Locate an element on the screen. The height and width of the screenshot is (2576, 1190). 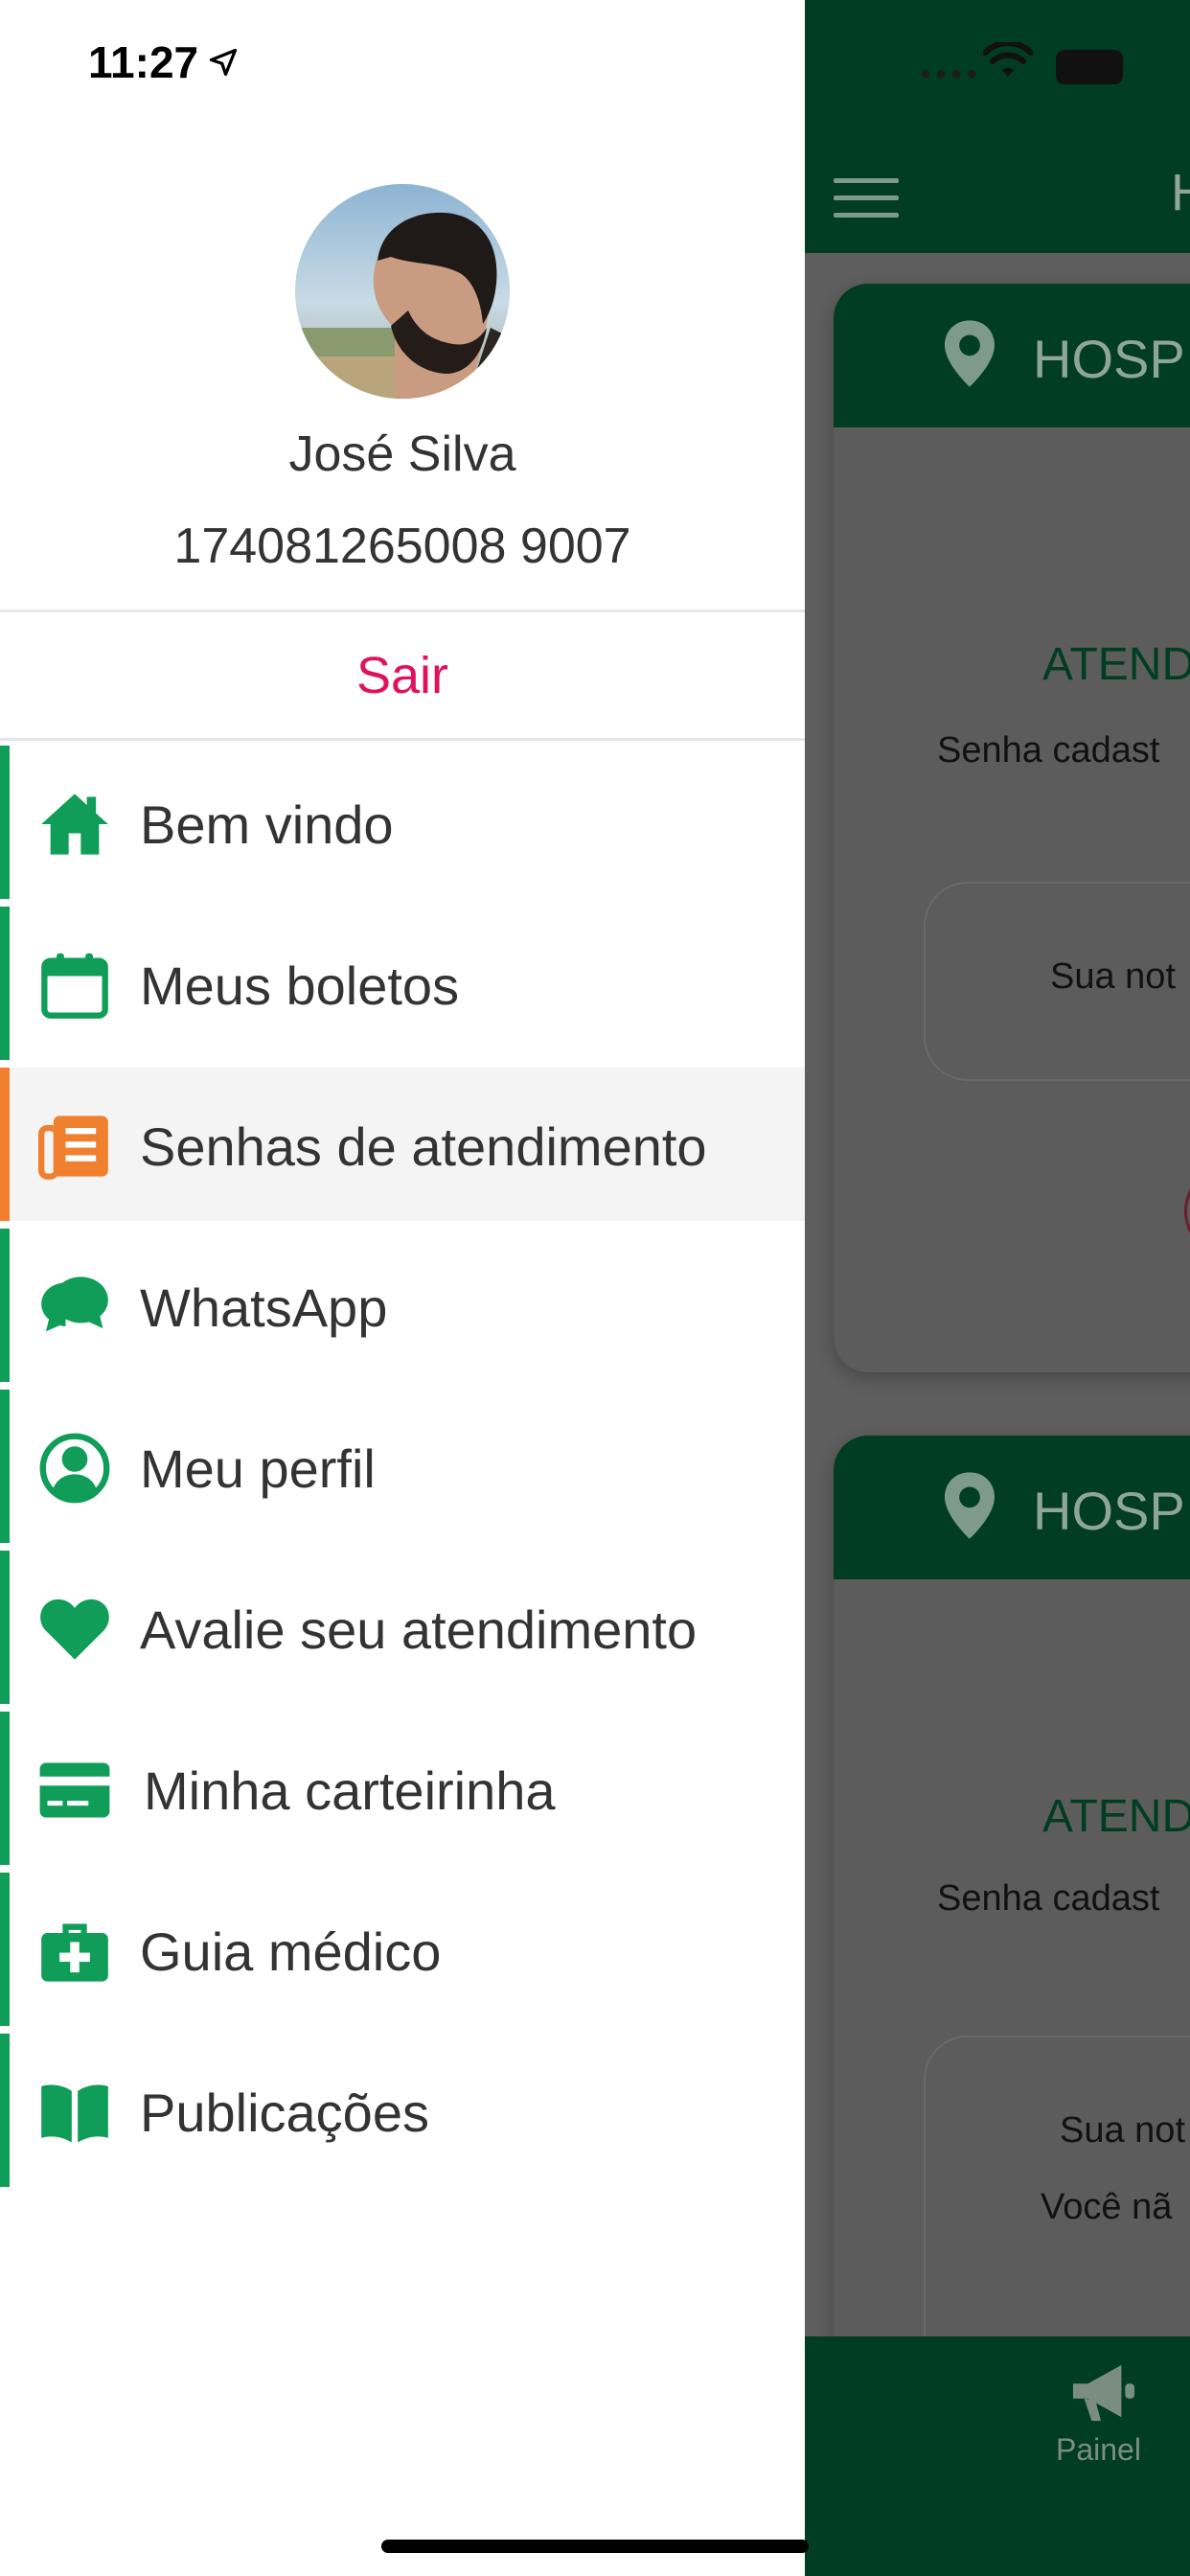
home-icon is located at coordinates (74, 824).